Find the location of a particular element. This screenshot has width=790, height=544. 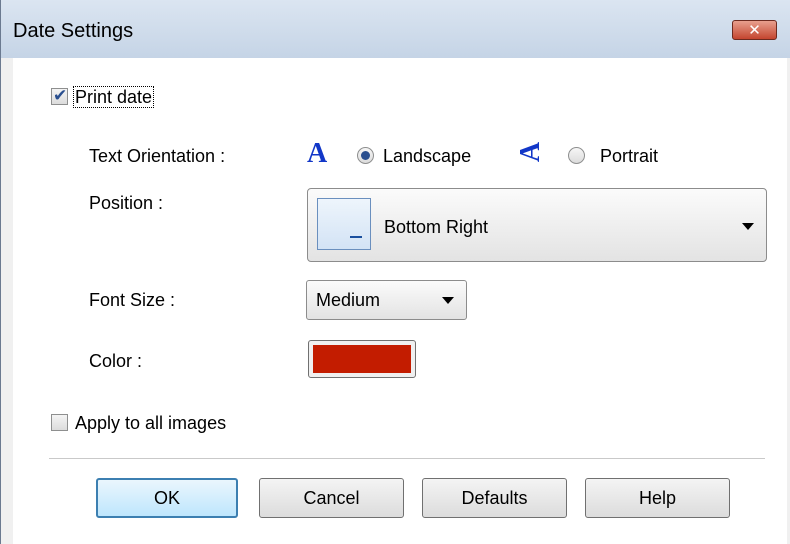

divider is located at coordinates (407, 458).